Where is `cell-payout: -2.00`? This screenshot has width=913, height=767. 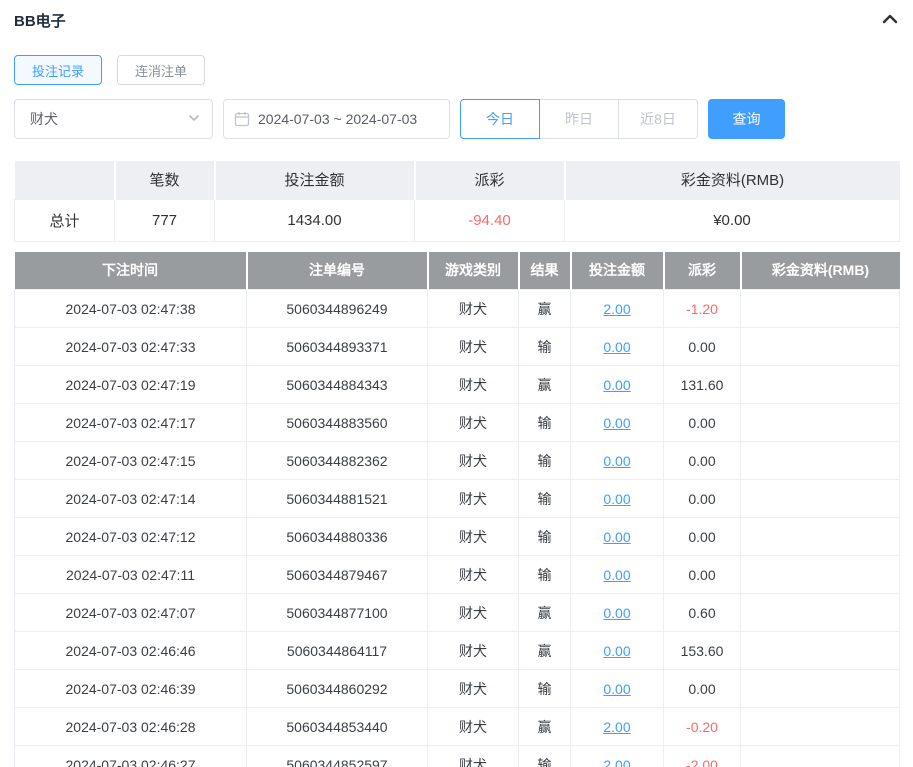
cell-payout: -2.00 is located at coordinates (702, 756).